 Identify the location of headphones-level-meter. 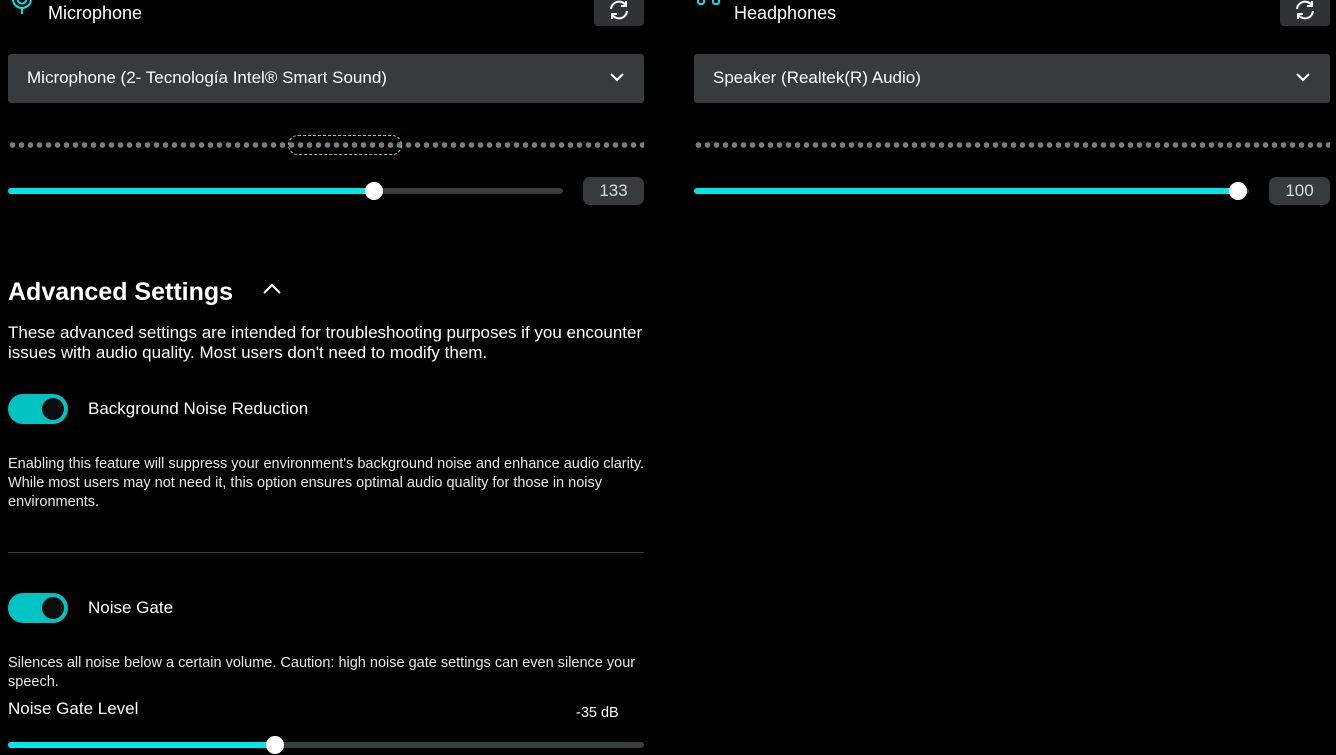
(1012, 145).